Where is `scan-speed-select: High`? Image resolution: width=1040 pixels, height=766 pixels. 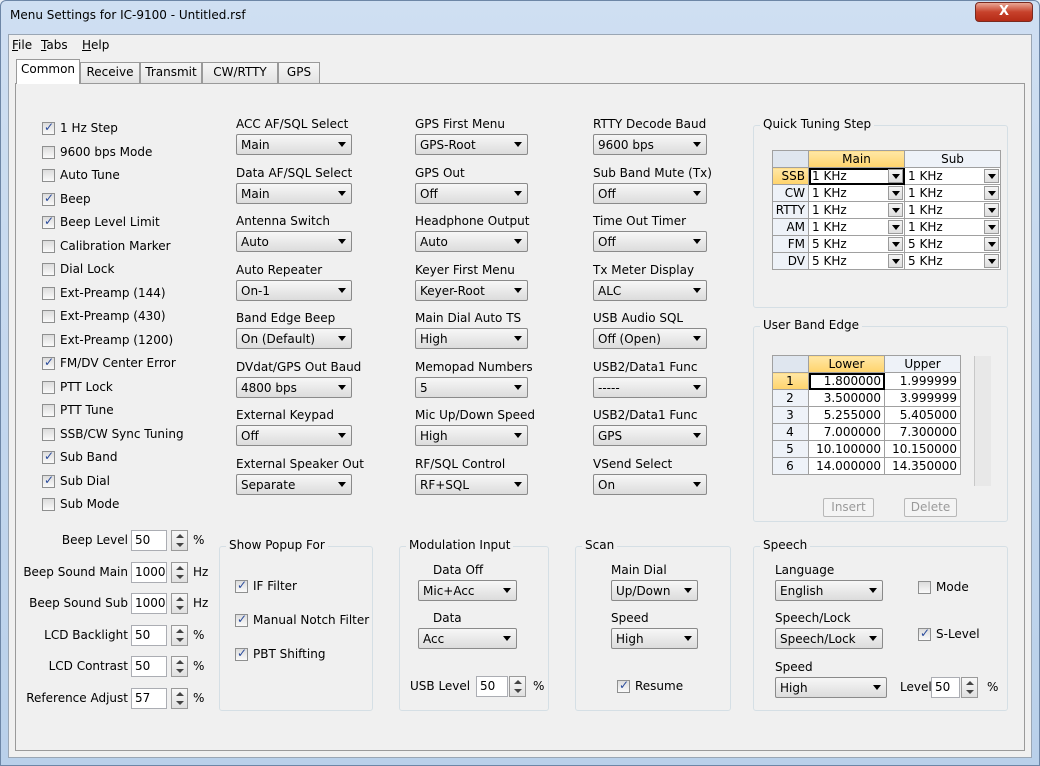
scan-speed-select: High is located at coordinates (654, 638).